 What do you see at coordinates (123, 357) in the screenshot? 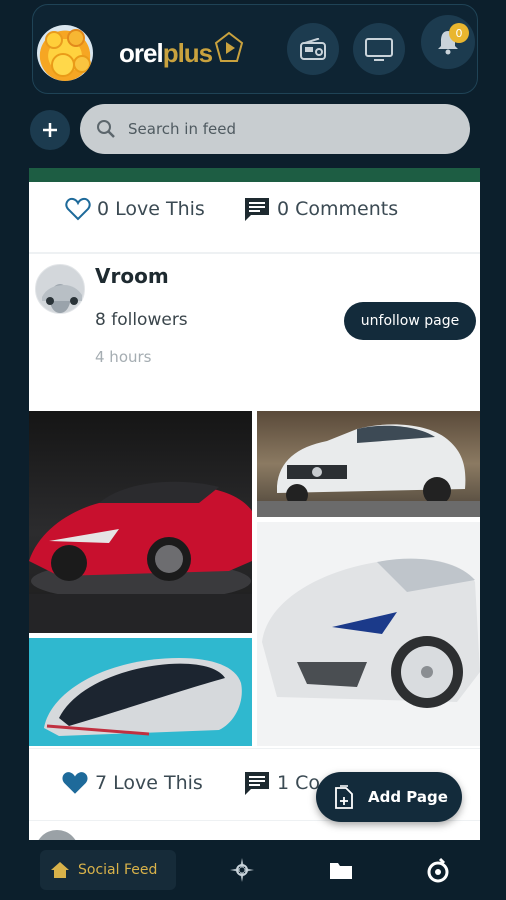
I see `post-timestamp: 4 hours` at bounding box center [123, 357].